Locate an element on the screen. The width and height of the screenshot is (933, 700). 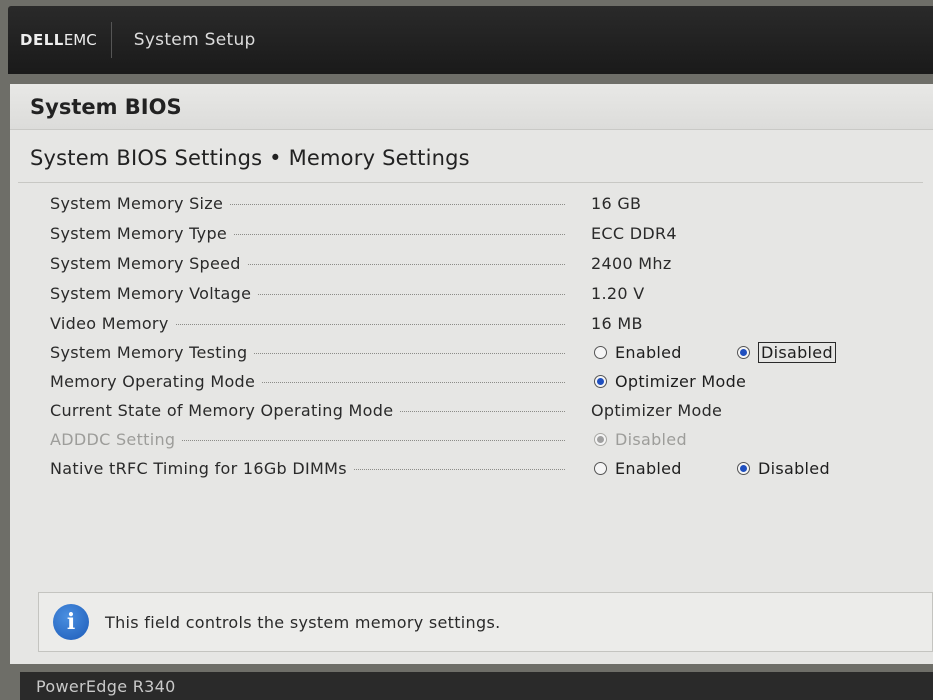
setting-row-video-memory: Video Memory 16 MB is located at coordinates (471, 323).